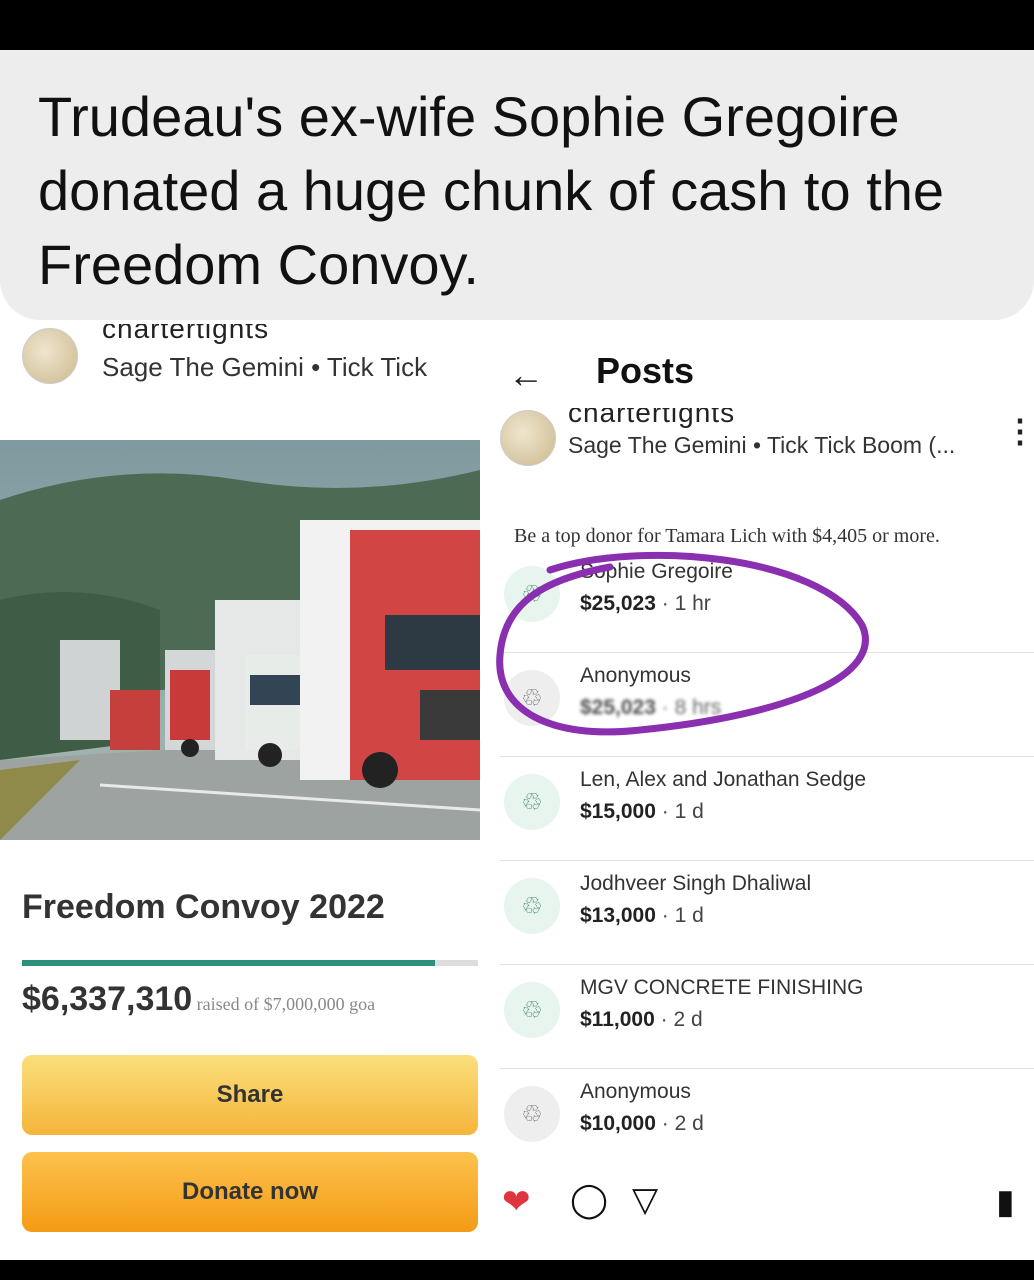 This screenshot has width=1034, height=1280. Describe the element at coordinates (1019, 431) in the screenshot. I see `more-options-icon: ⋮` at that location.